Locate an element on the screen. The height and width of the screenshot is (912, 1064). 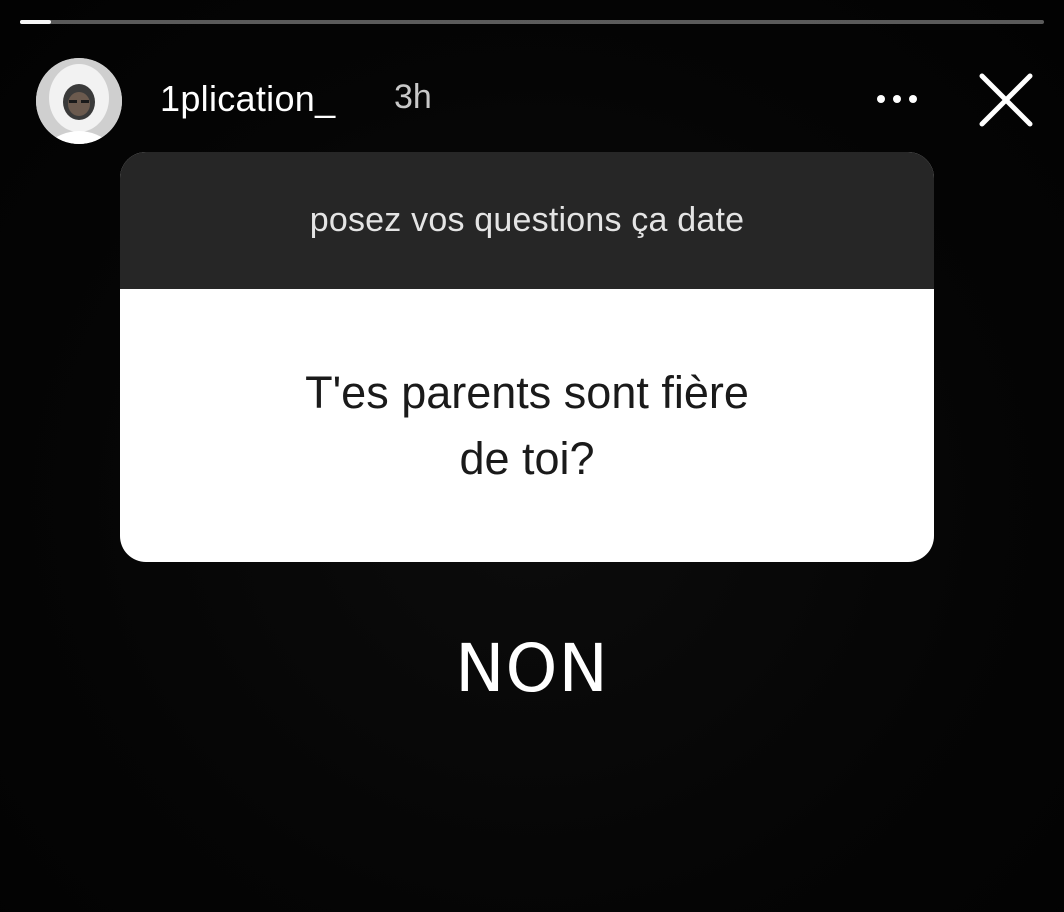
progress-segment is located at coordinates (532, 22).